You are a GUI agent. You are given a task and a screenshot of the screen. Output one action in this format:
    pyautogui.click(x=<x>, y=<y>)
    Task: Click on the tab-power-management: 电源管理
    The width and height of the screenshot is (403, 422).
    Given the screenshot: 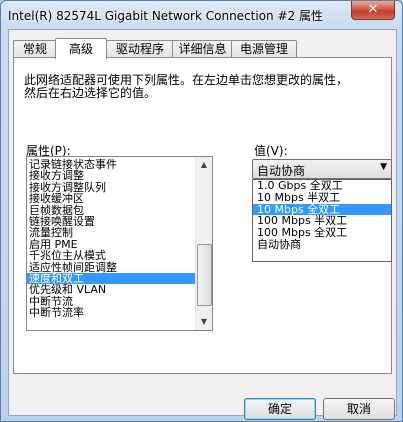 What is the action you would take?
    pyautogui.click(x=264, y=49)
    